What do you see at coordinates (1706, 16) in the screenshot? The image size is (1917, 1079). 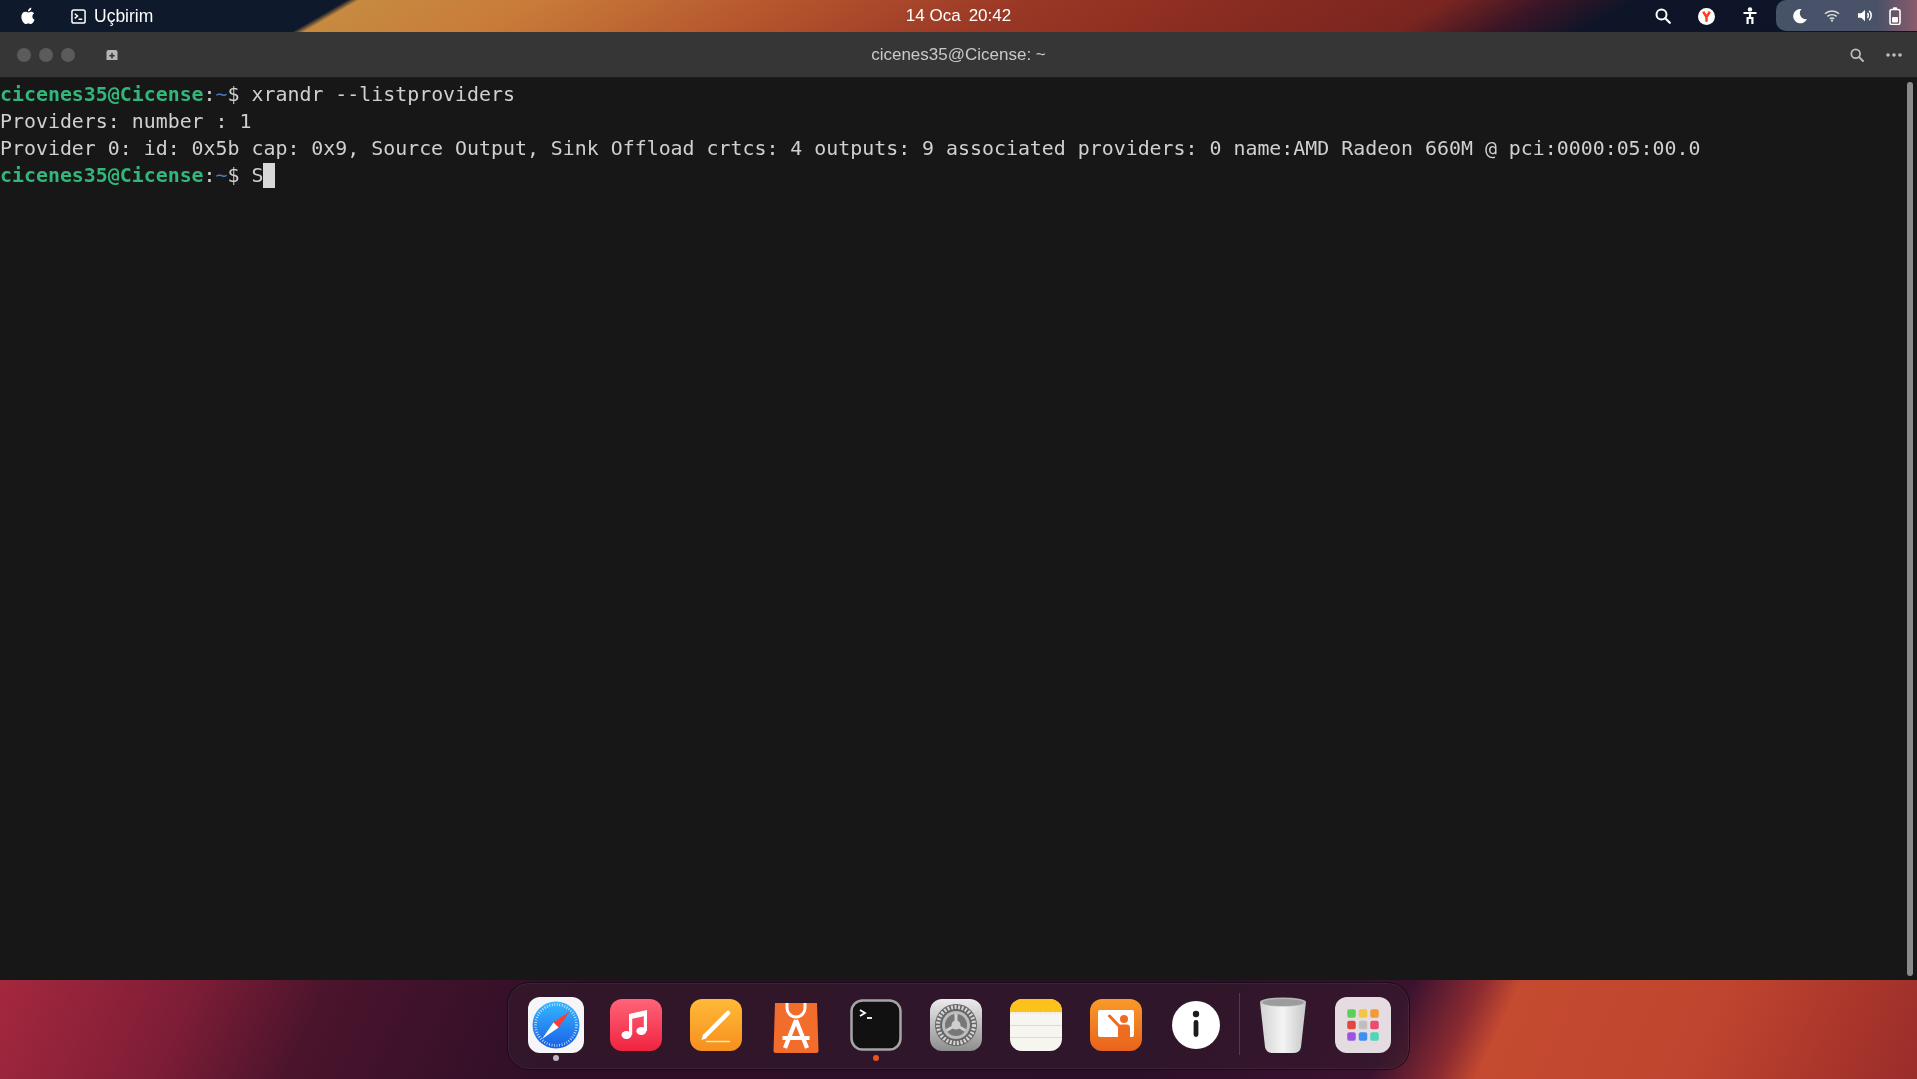 I see `y-logo-icon` at bounding box center [1706, 16].